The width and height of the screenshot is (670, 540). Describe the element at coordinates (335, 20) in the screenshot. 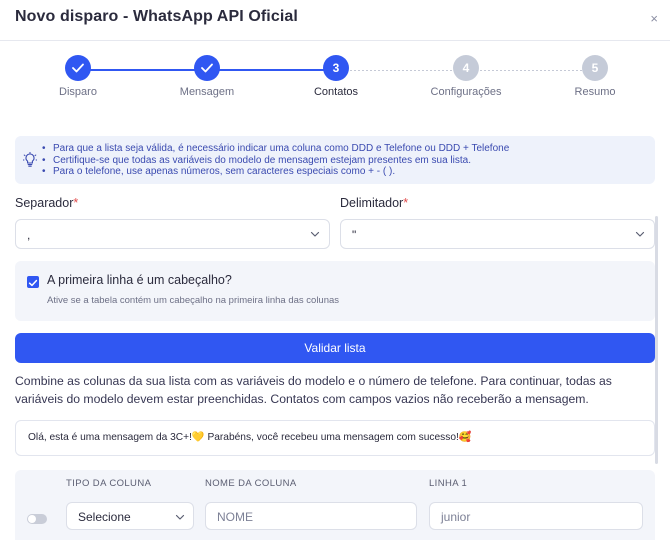

I see `modal-header: Novo disparo - WhatsApp API Oficial ×` at that location.